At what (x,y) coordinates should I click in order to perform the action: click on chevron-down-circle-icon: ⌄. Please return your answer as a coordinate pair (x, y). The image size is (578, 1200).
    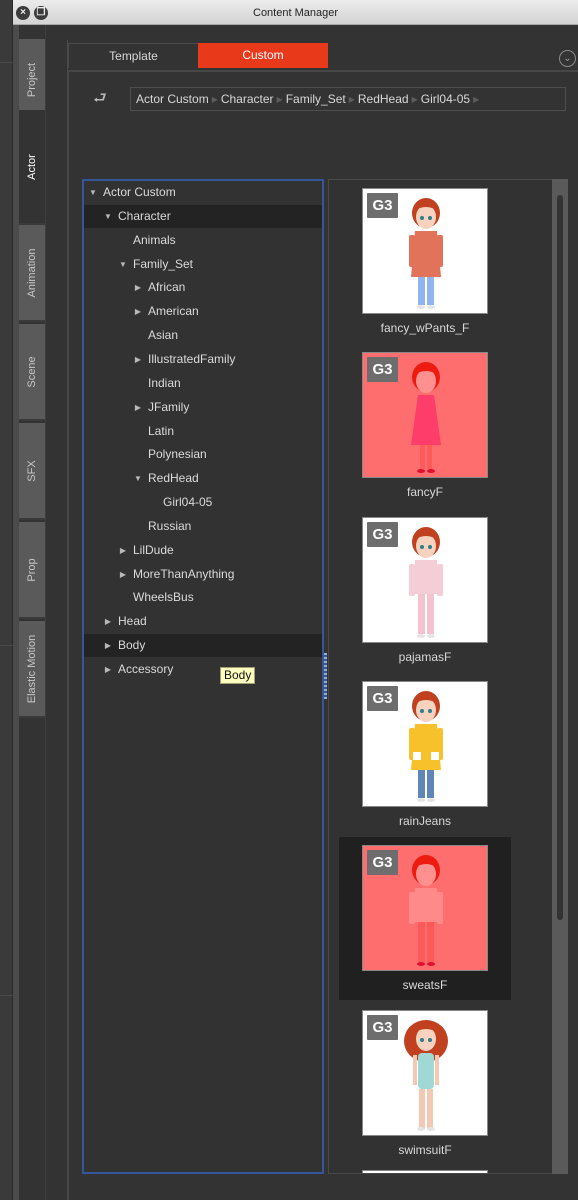
    Looking at the image, I should click on (567, 58).